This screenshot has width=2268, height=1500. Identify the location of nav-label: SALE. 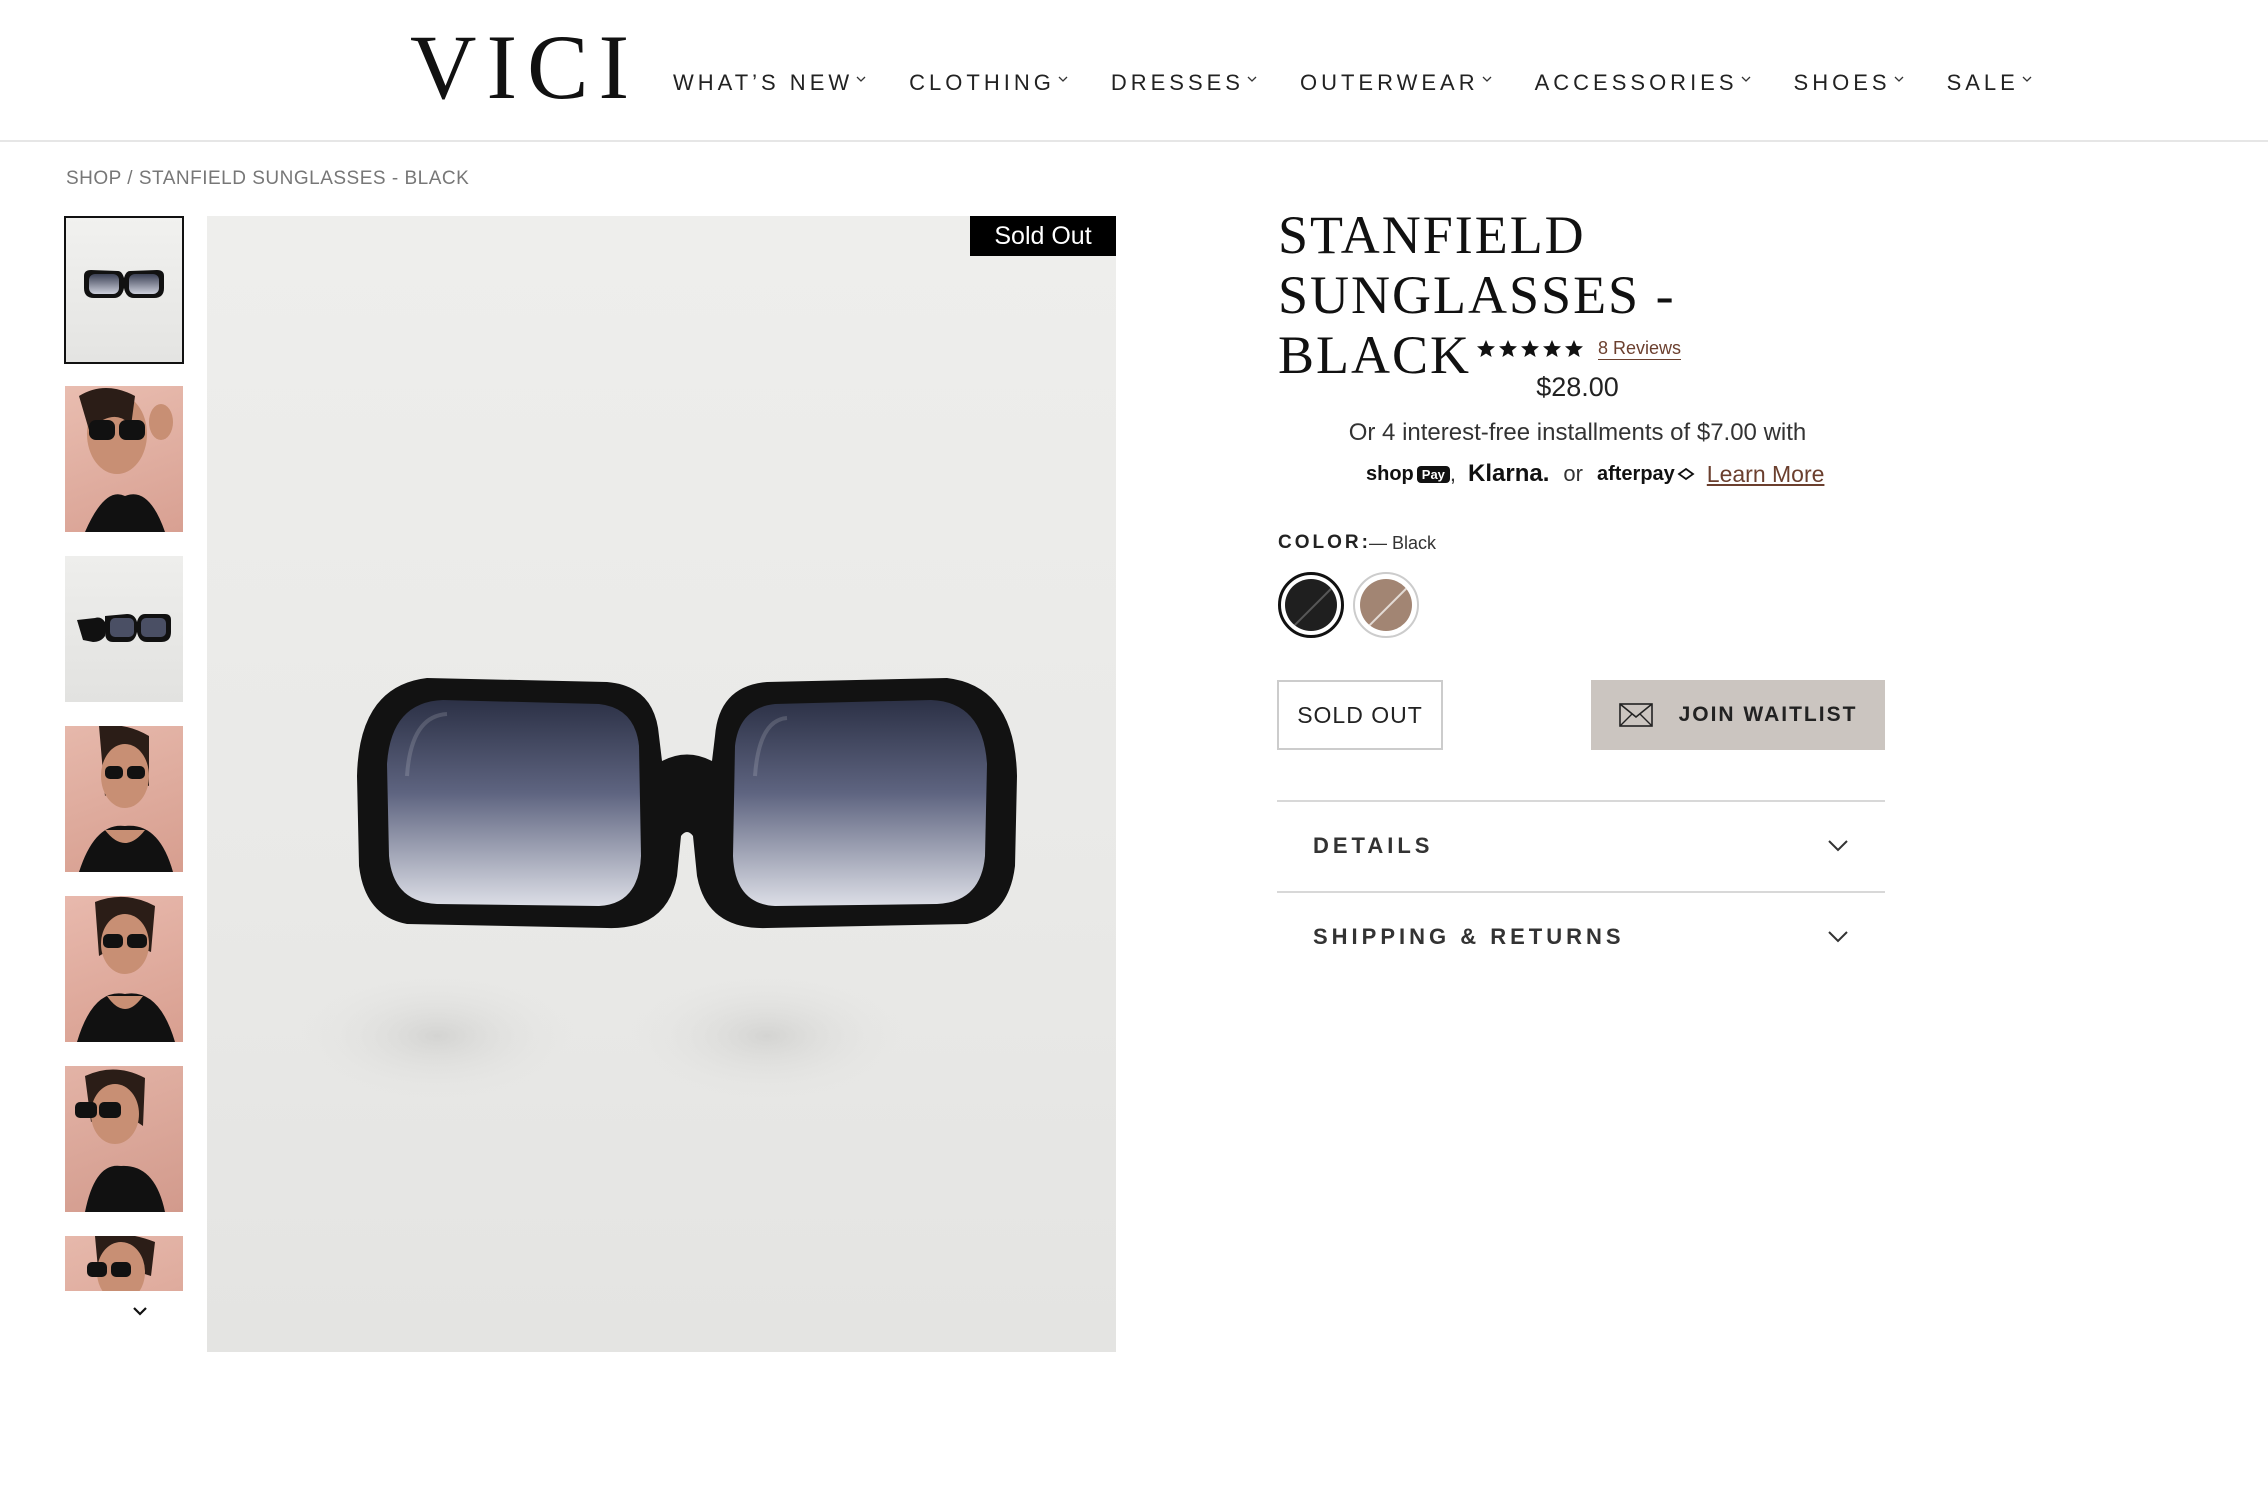
(1982, 82).